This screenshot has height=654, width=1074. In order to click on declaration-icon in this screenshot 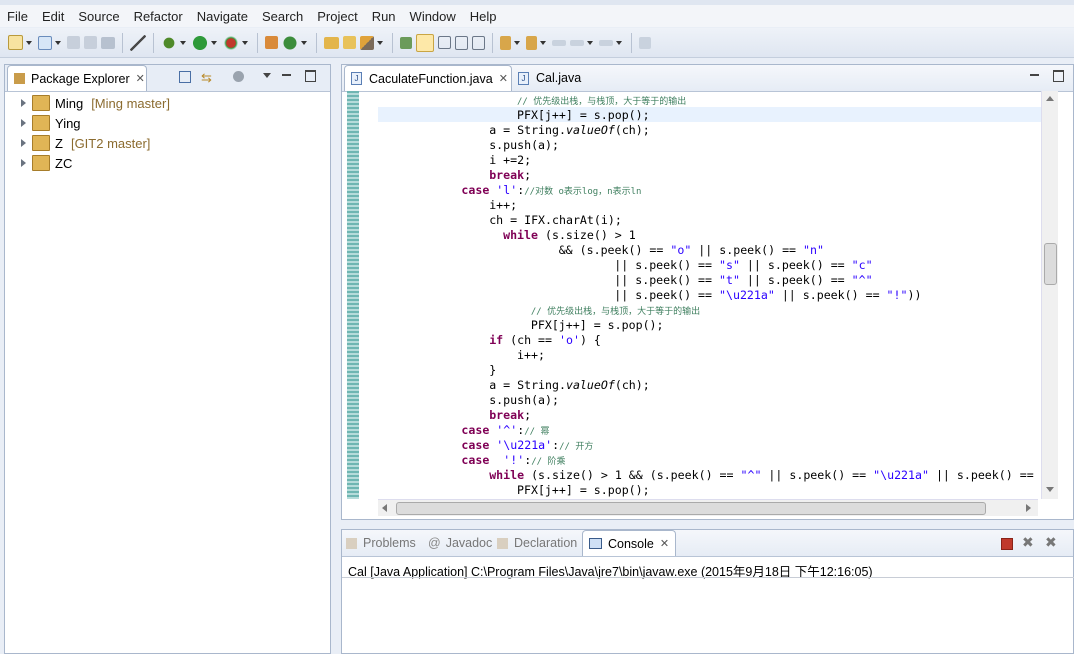, I will do `click(502, 543)`.